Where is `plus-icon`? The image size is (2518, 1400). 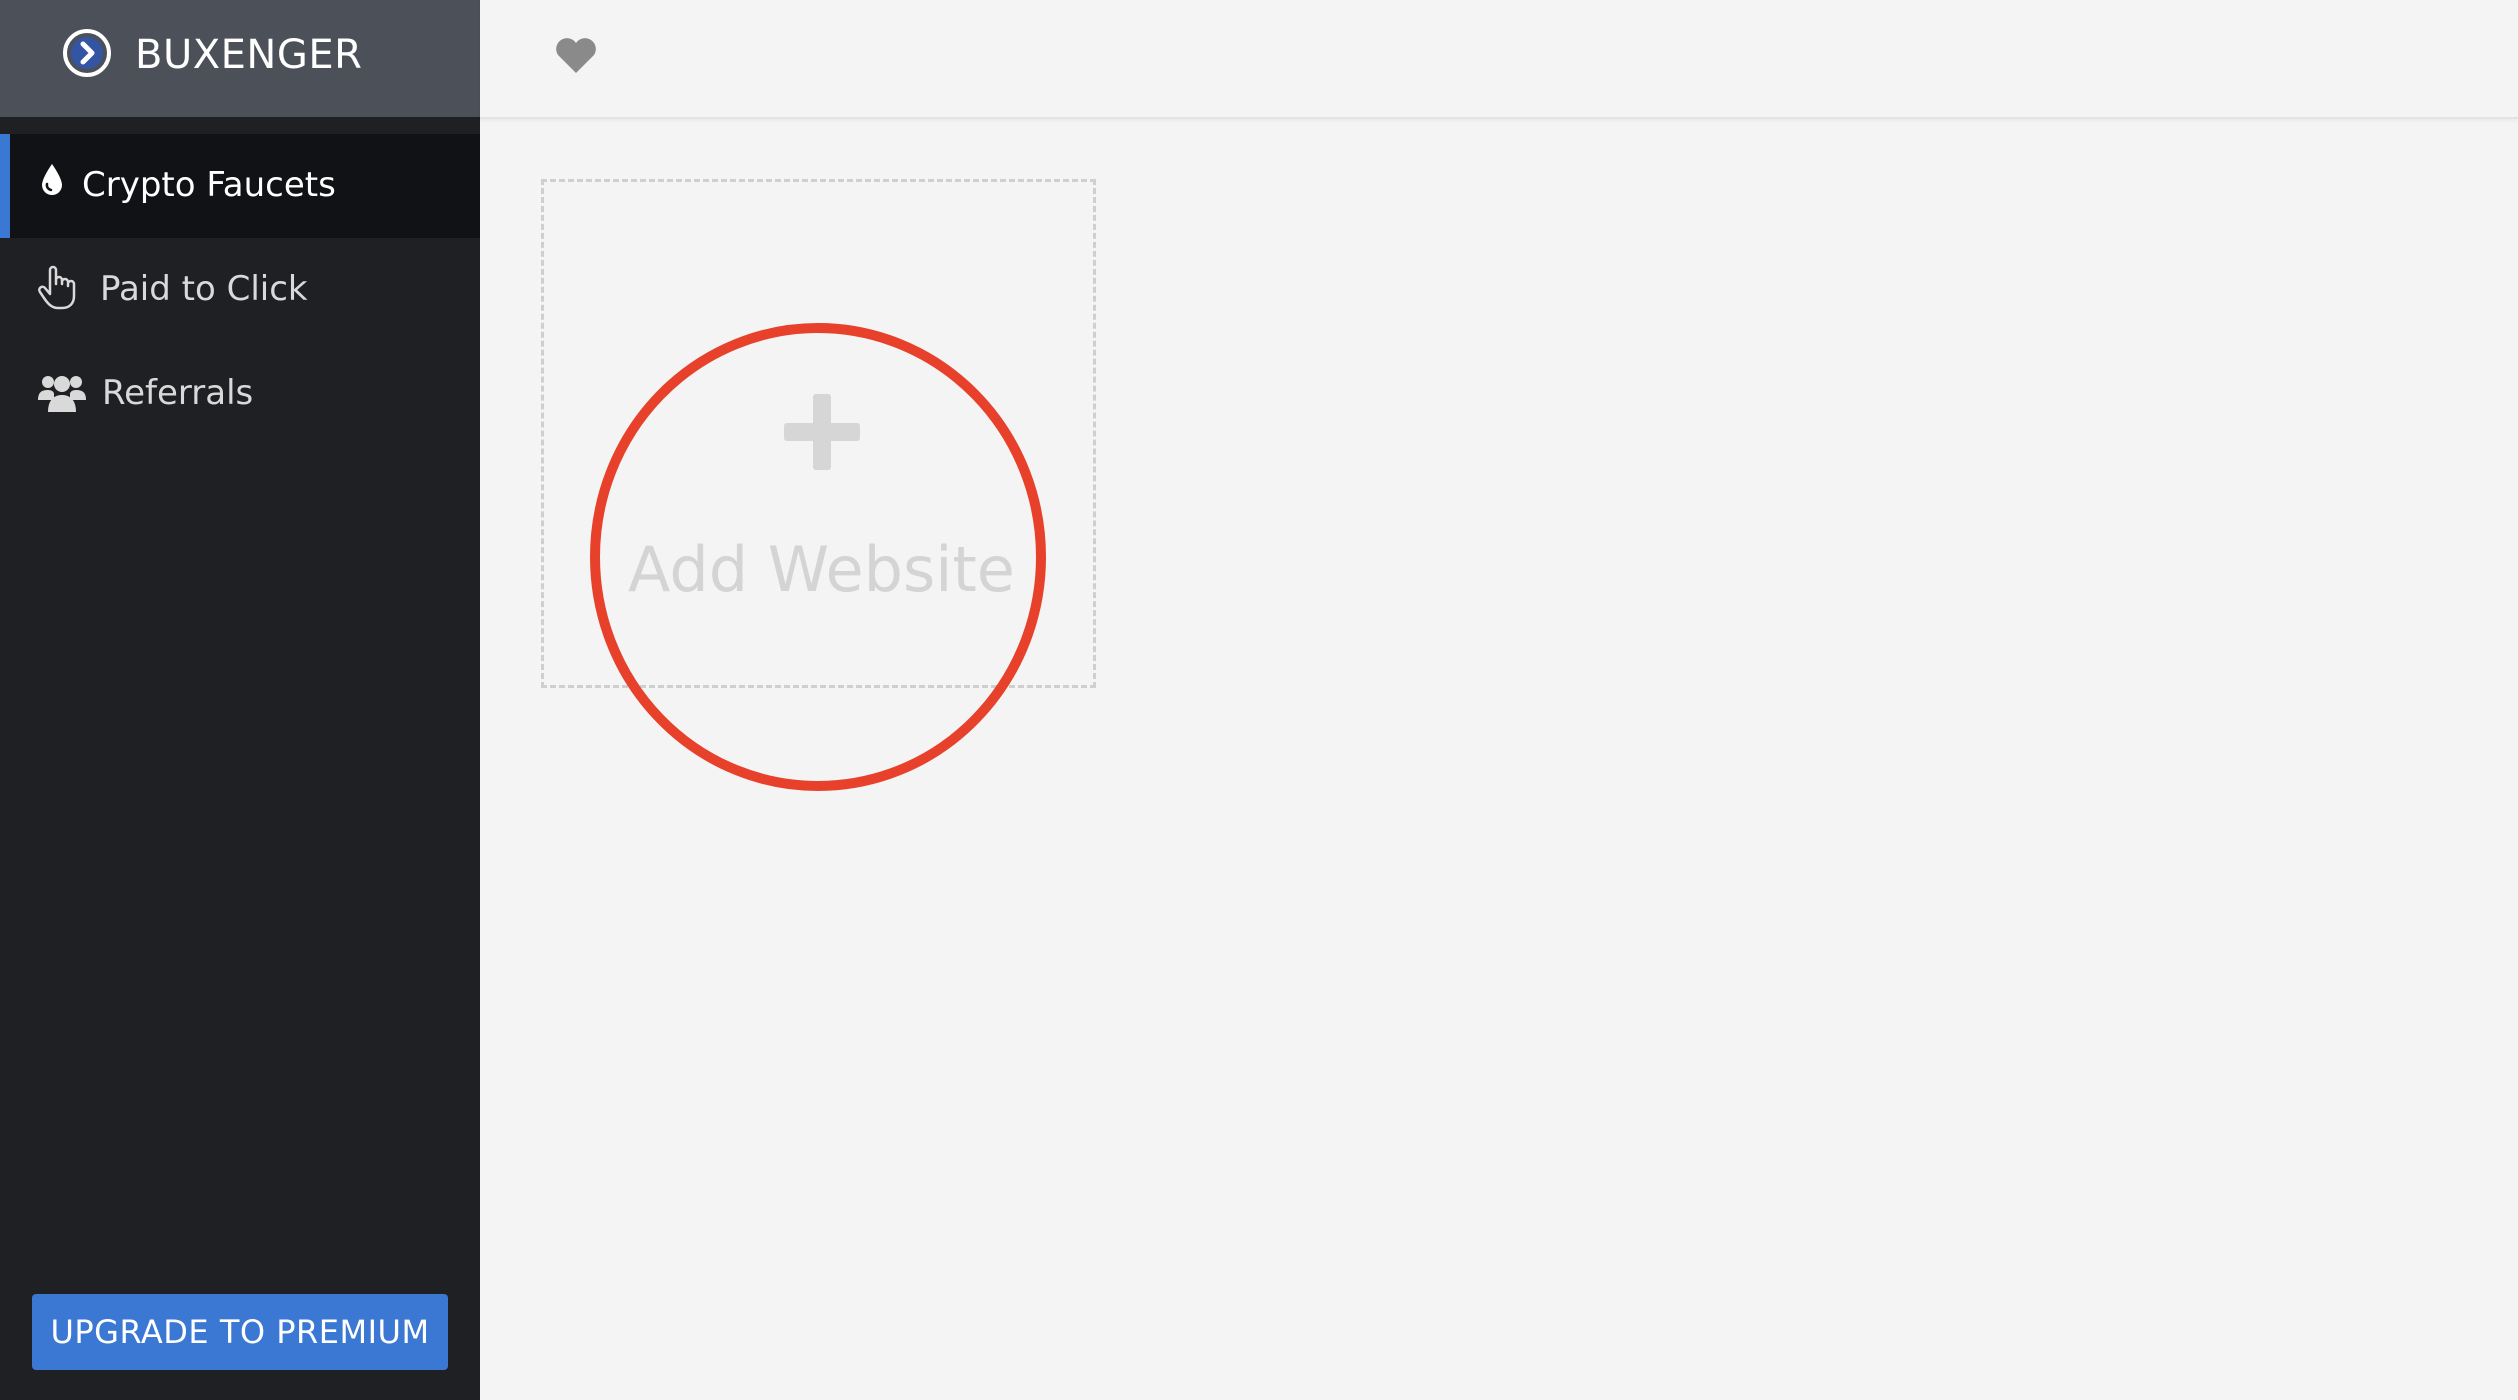 plus-icon is located at coordinates (822, 432).